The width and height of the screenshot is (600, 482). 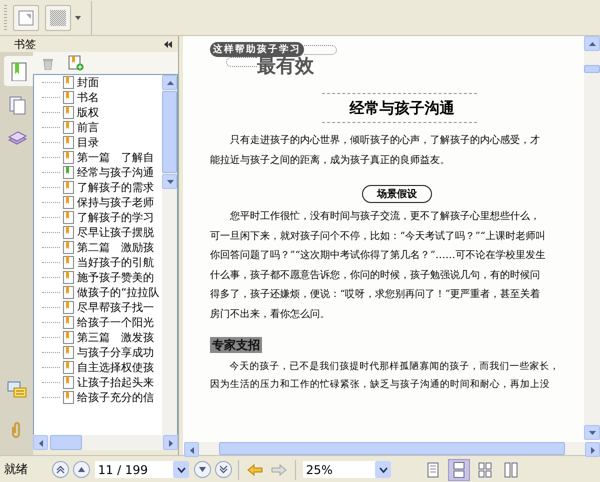 What do you see at coordinates (115, 187) in the screenshot?
I see `bookmark-item: 了解孩子的需求` at bounding box center [115, 187].